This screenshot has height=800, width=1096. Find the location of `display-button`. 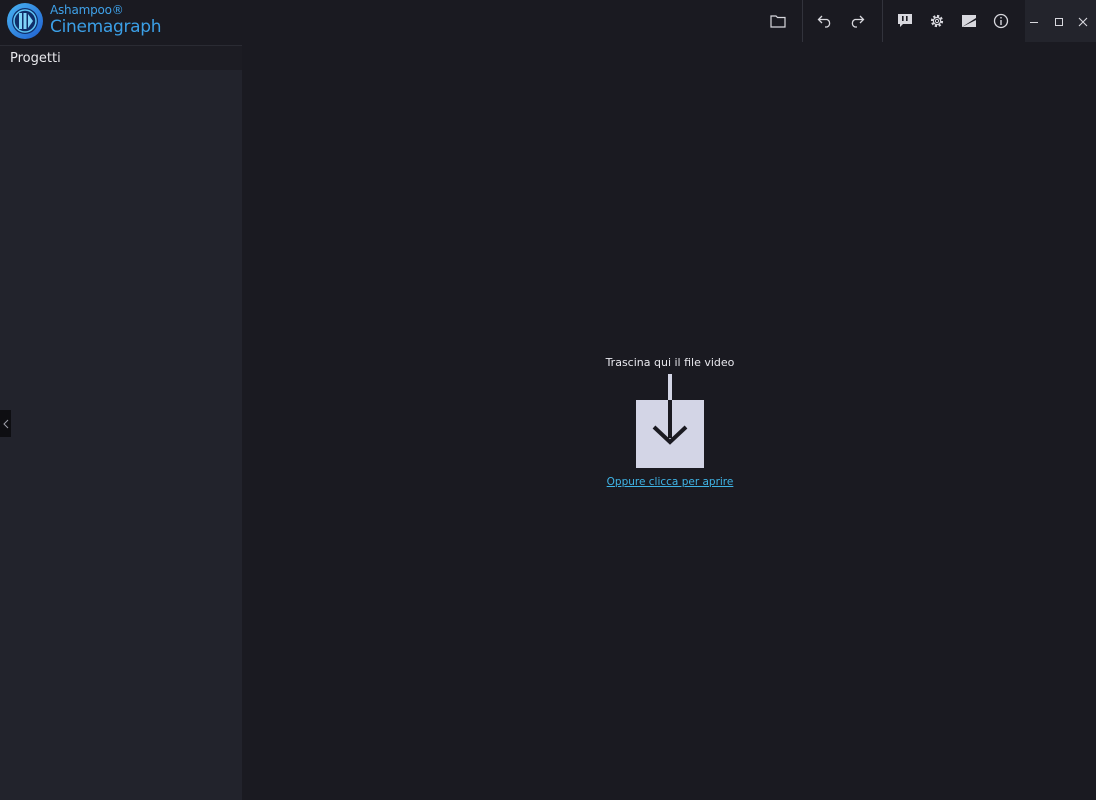

display-button is located at coordinates (969, 21).